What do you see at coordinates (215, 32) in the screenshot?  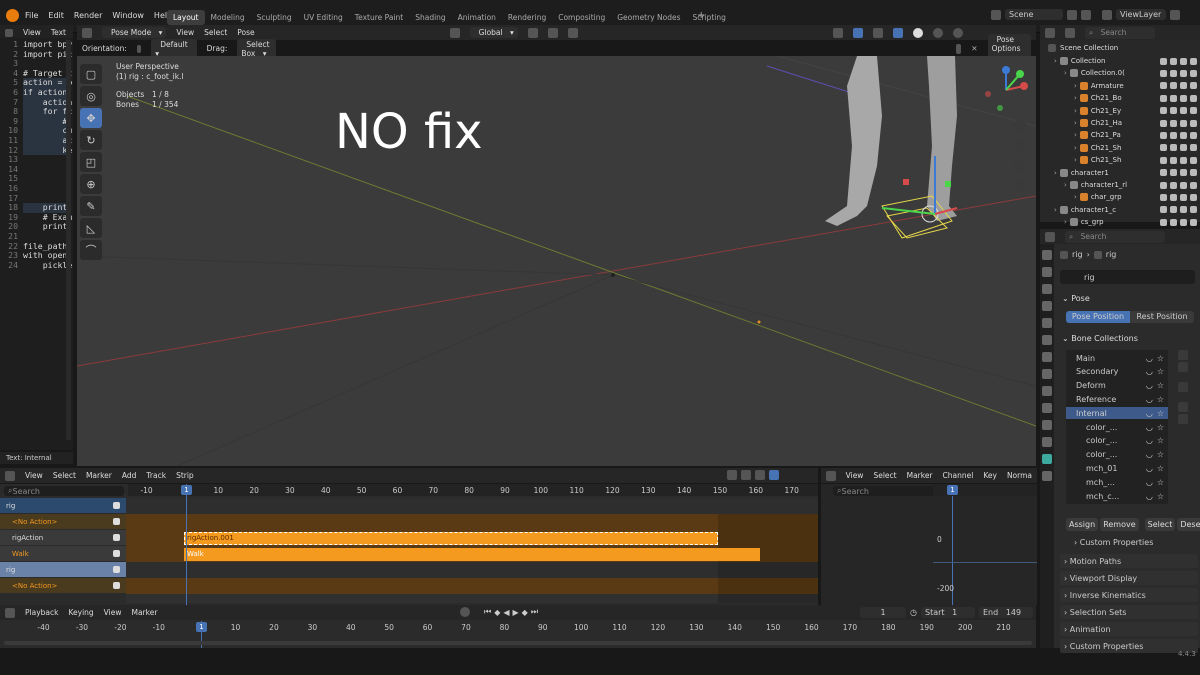 I see `select-menu: Select` at bounding box center [215, 32].